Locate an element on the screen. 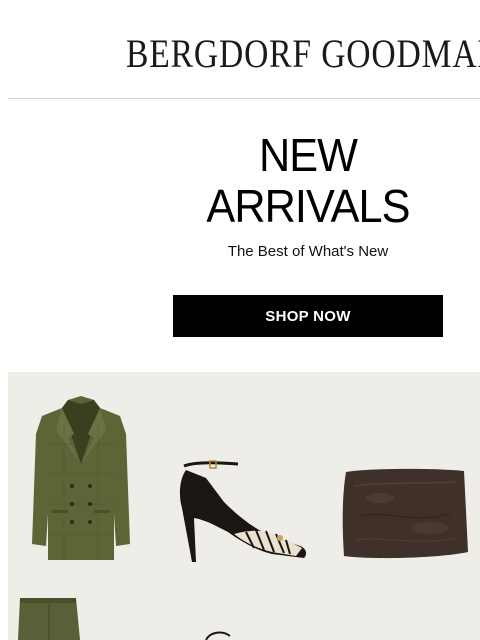 Image resolution: width=480 pixels, height=640 pixels. brand-logo: BERGDORF GOODMAN is located at coordinates (303, 54).